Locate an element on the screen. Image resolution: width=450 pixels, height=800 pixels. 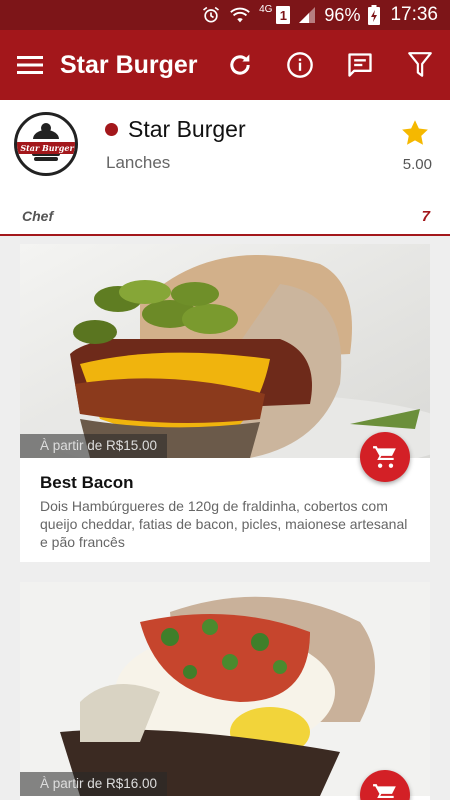
refresh-button is located at coordinates (240, 65).